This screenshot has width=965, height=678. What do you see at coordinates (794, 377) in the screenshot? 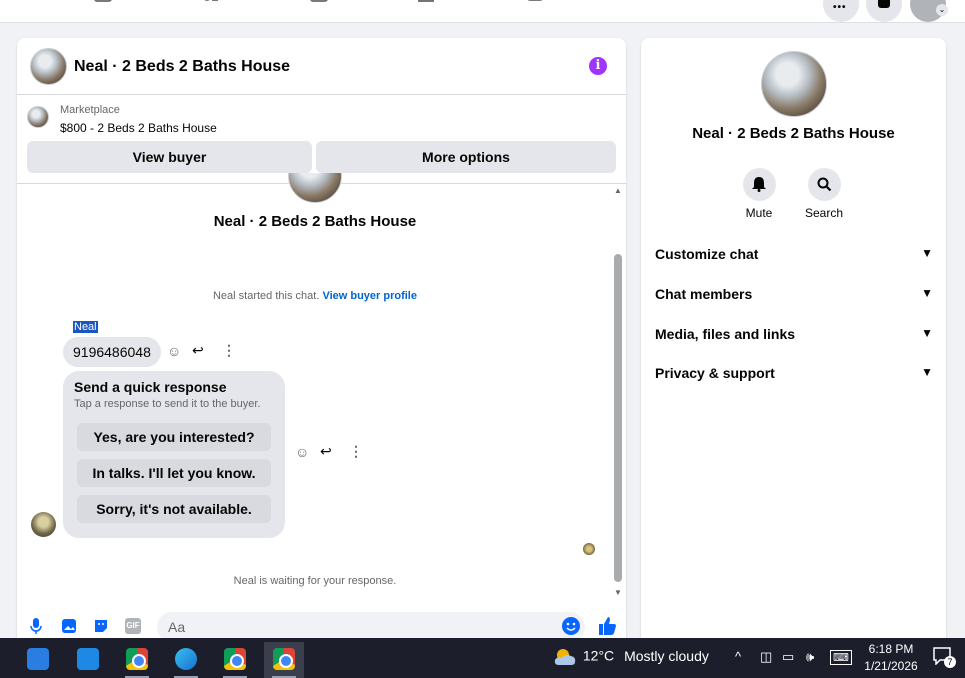
I see `privacy-support-section: Privacy & support ▼` at bounding box center [794, 377].